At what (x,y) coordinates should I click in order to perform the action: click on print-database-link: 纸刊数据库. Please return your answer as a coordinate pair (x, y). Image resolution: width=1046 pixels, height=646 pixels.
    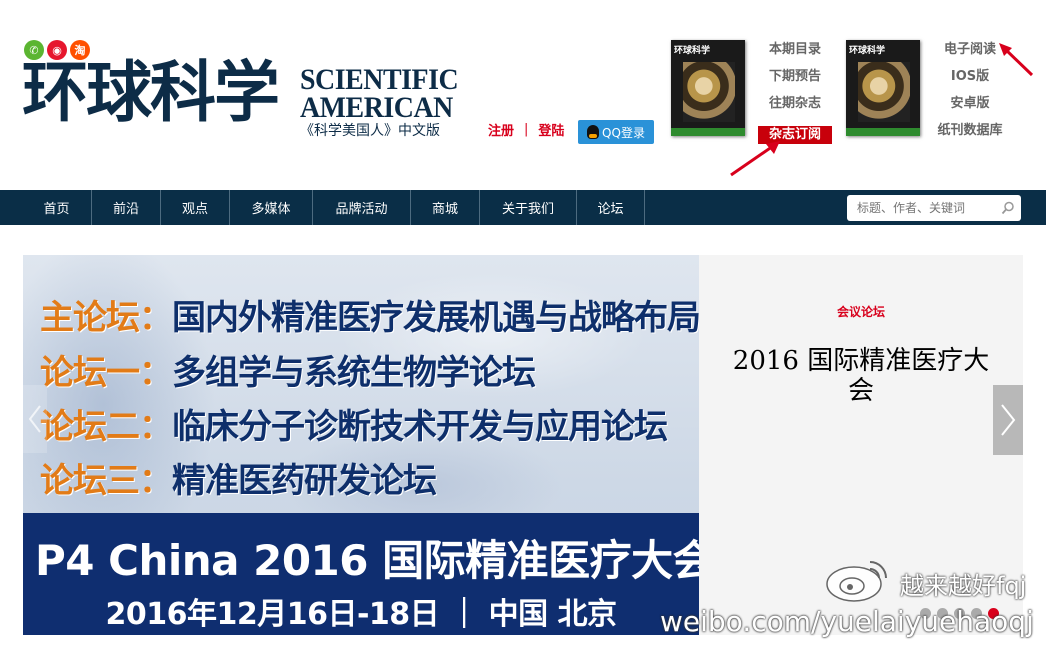
    Looking at the image, I should click on (970, 136).